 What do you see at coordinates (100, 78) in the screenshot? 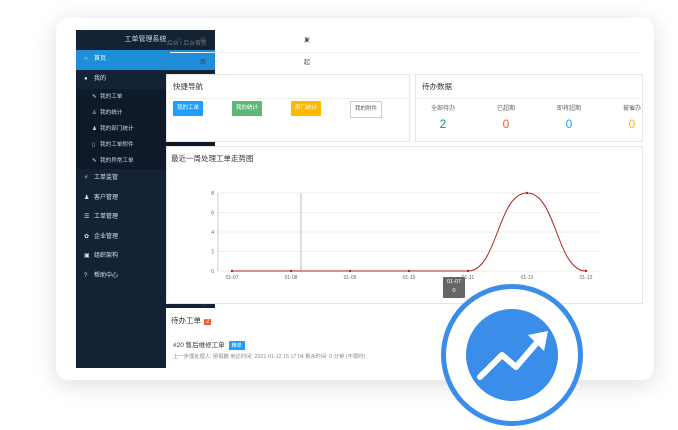
I see `sidebar-item-label: 我的` at bounding box center [100, 78].